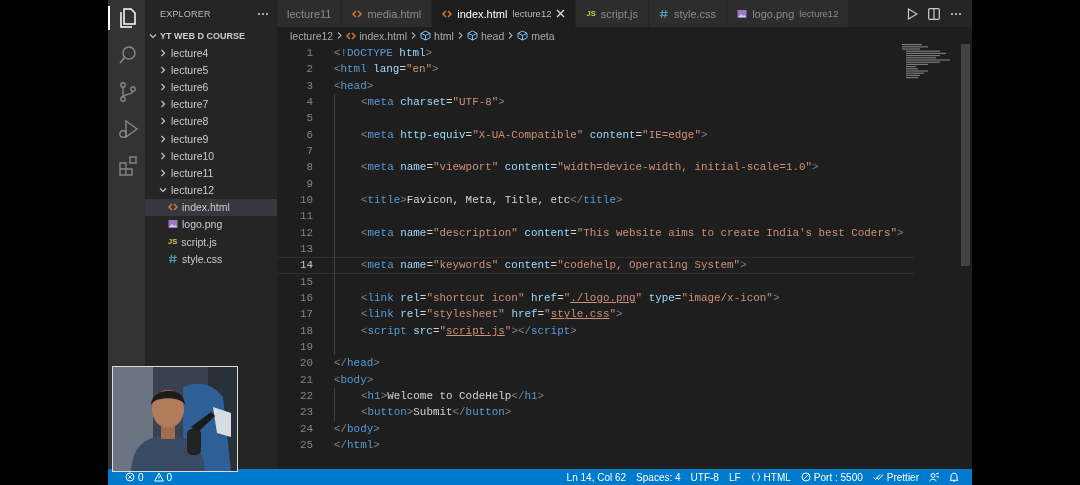 This screenshot has height=485, width=1080. What do you see at coordinates (190, 52) in the screenshot?
I see `folder-item: lecture4` at bounding box center [190, 52].